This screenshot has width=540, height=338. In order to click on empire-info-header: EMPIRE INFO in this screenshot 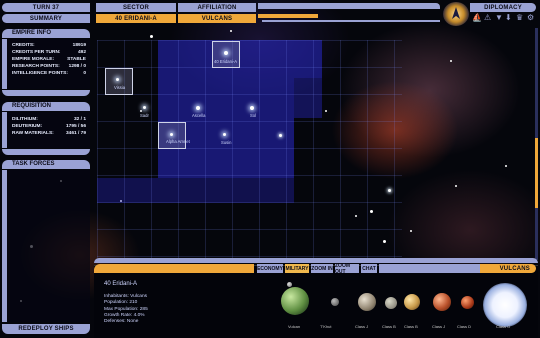, I will do `click(46, 33)`.